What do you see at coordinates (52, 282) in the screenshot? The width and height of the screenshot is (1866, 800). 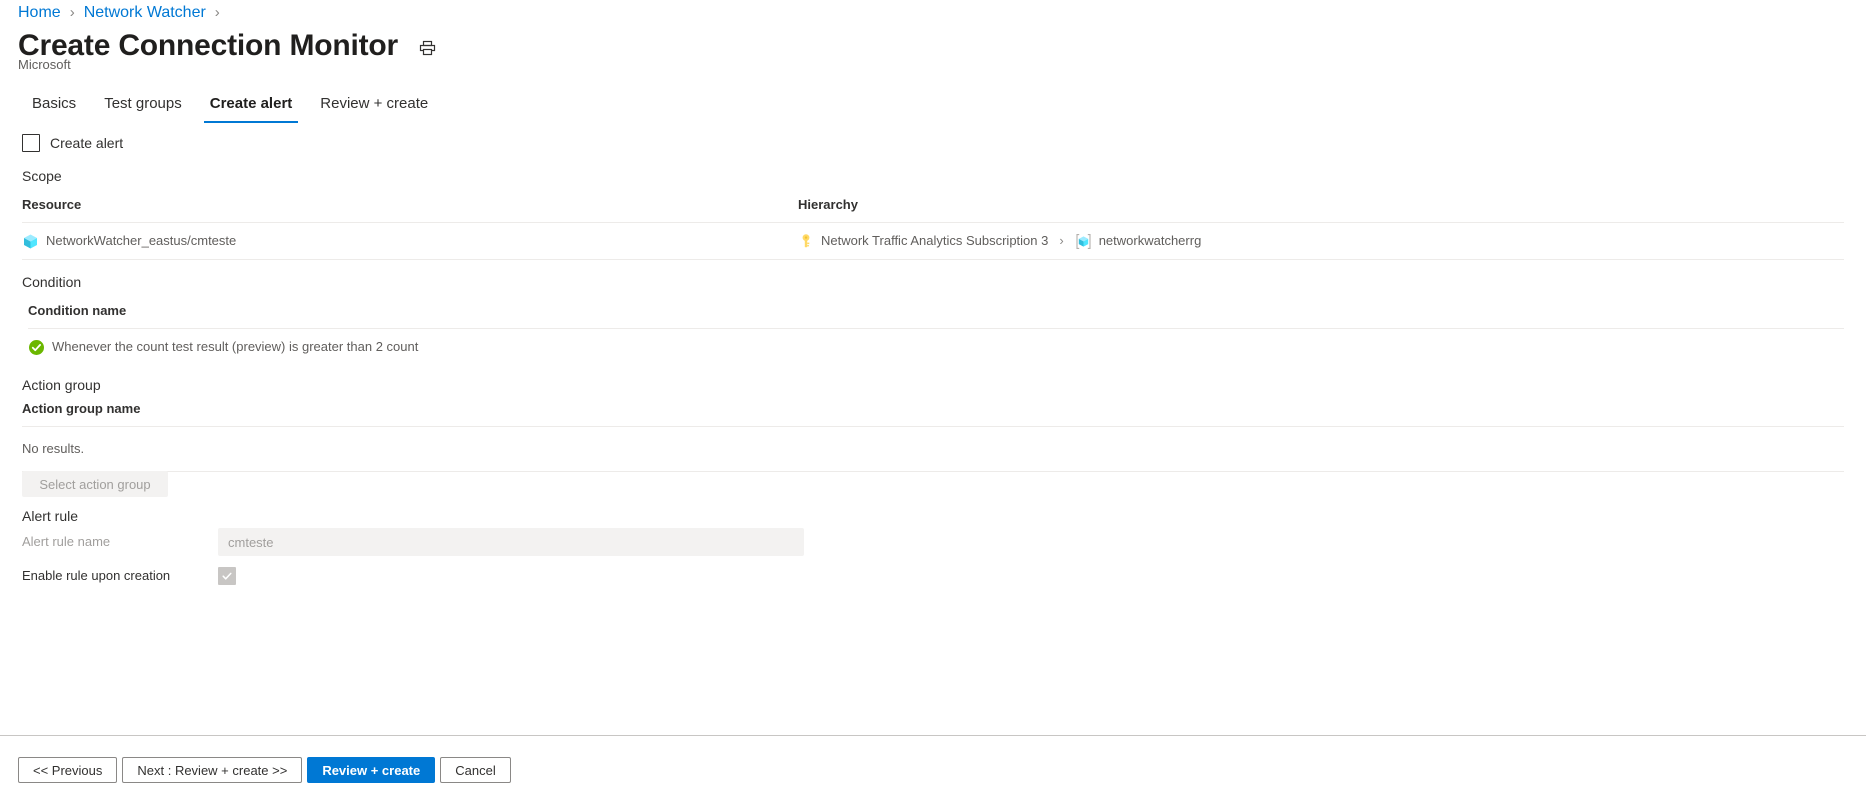 I see `condition-section-label: Condition` at bounding box center [52, 282].